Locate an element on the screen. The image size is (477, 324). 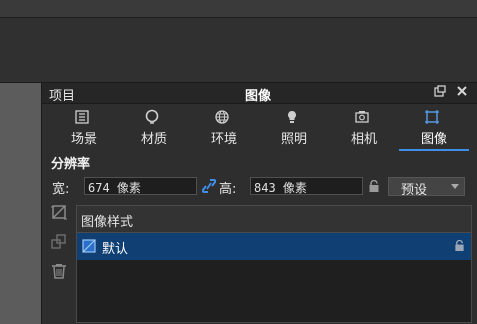
resolution-title: 分辨率 is located at coordinates (71, 164).